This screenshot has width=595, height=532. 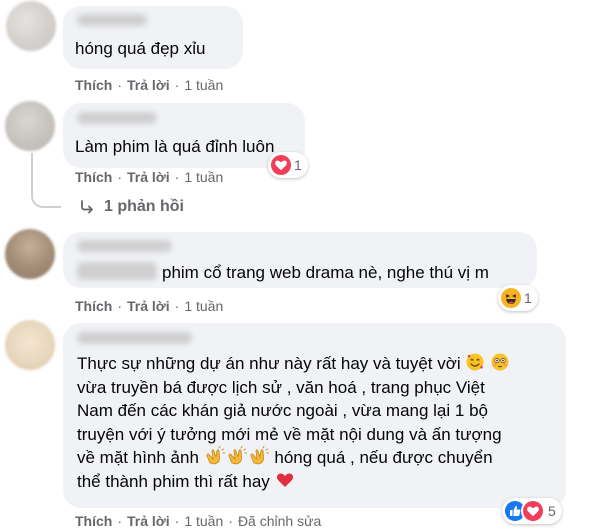 What do you see at coordinates (175, 146) in the screenshot?
I see `comment-text: Làm phim là quá đỉnh luôn` at bounding box center [175, 146].